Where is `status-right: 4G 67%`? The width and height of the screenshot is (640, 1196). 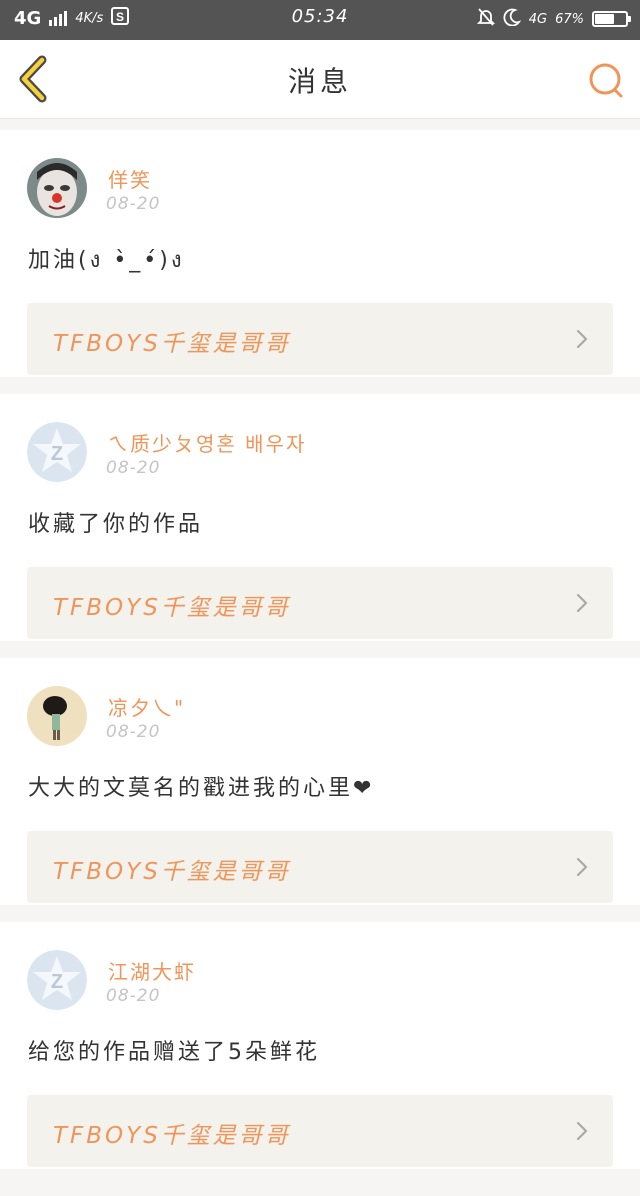 status-right: 4G 67% is located at coordinates (553, 19).